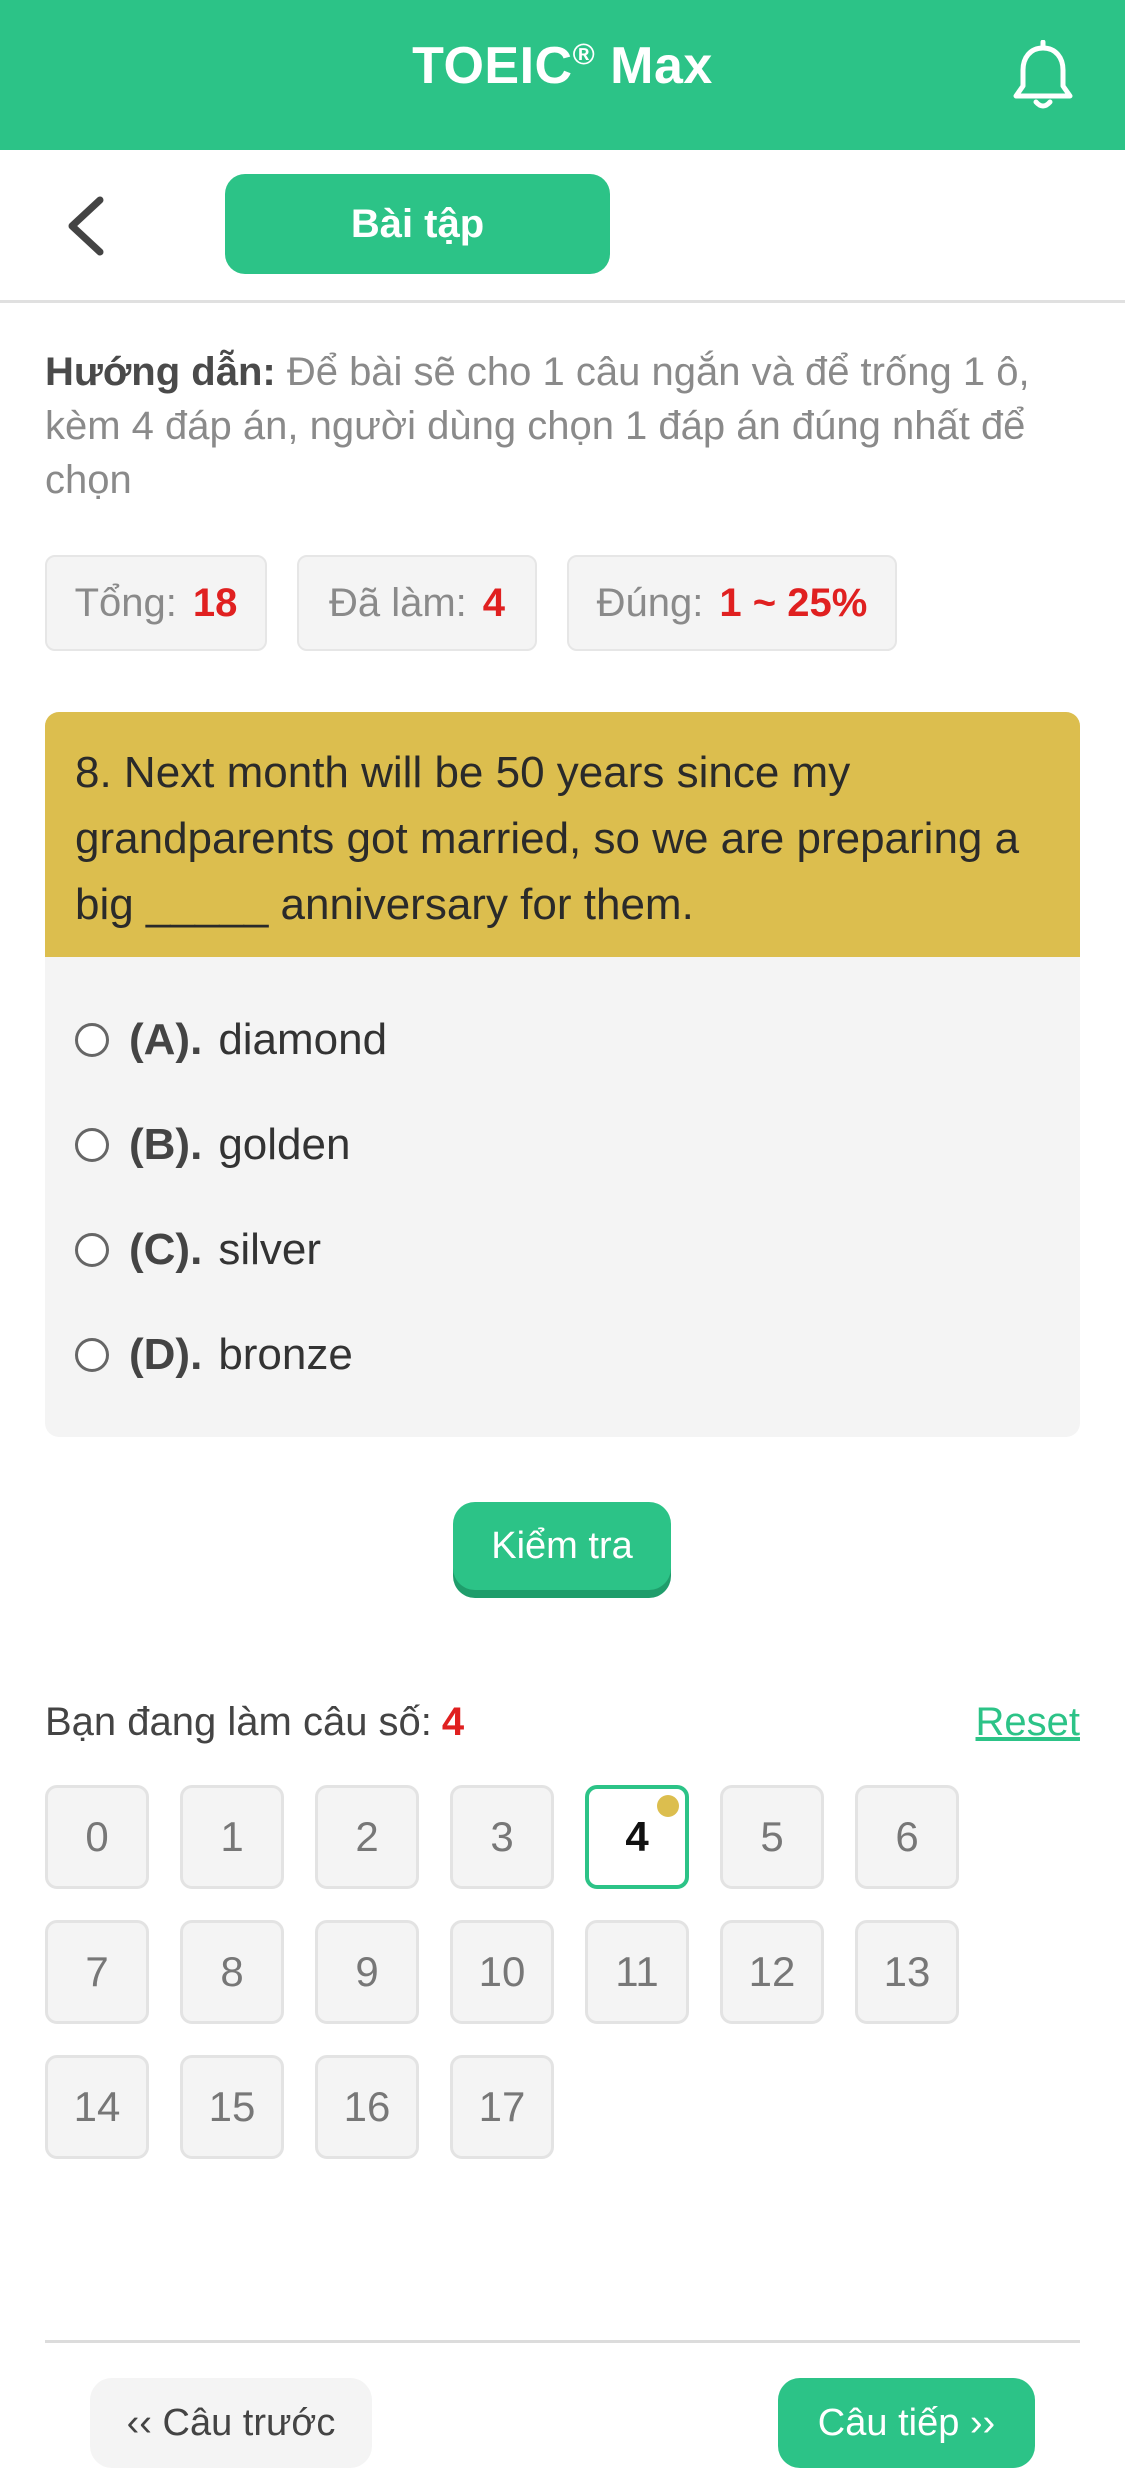 This screenshot has height=2468, width=1125. I want to click on question-number-button: 3, so click(502, 1837).